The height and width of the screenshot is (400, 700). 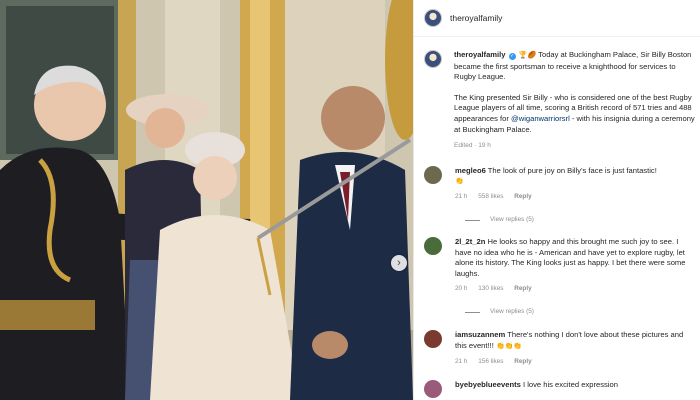 What do you see at coordinates (472, 146) in the screenshot?
I see `caption-meta: Edited · 19 h` at bounding box center [472, 146].